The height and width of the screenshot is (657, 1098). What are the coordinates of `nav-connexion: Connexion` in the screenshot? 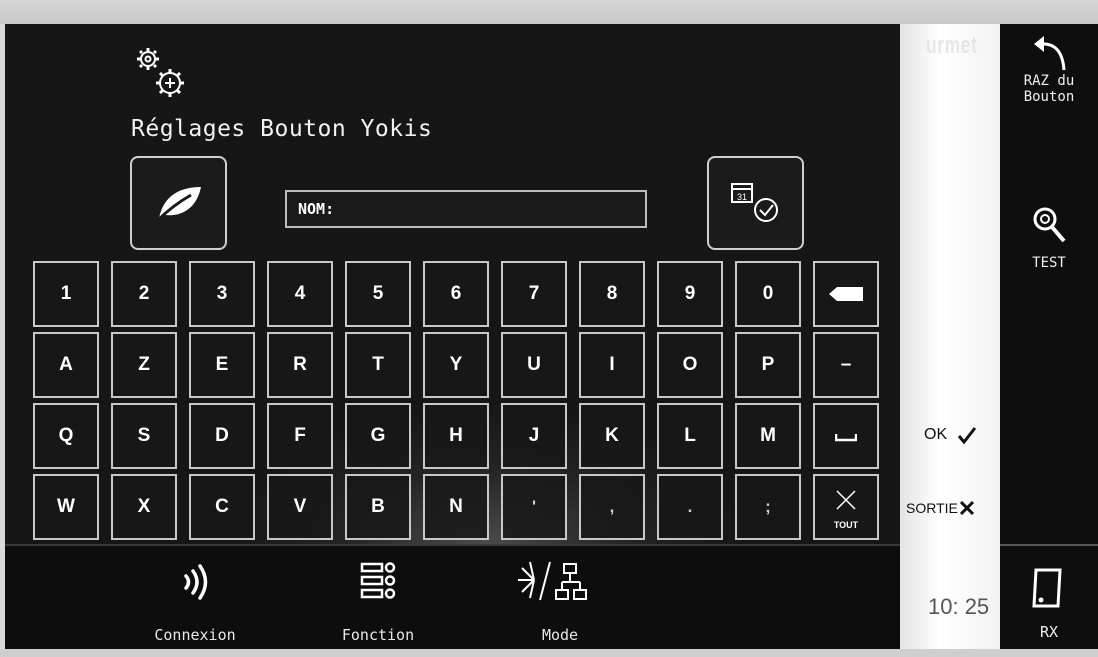 It's located at (195, 598).